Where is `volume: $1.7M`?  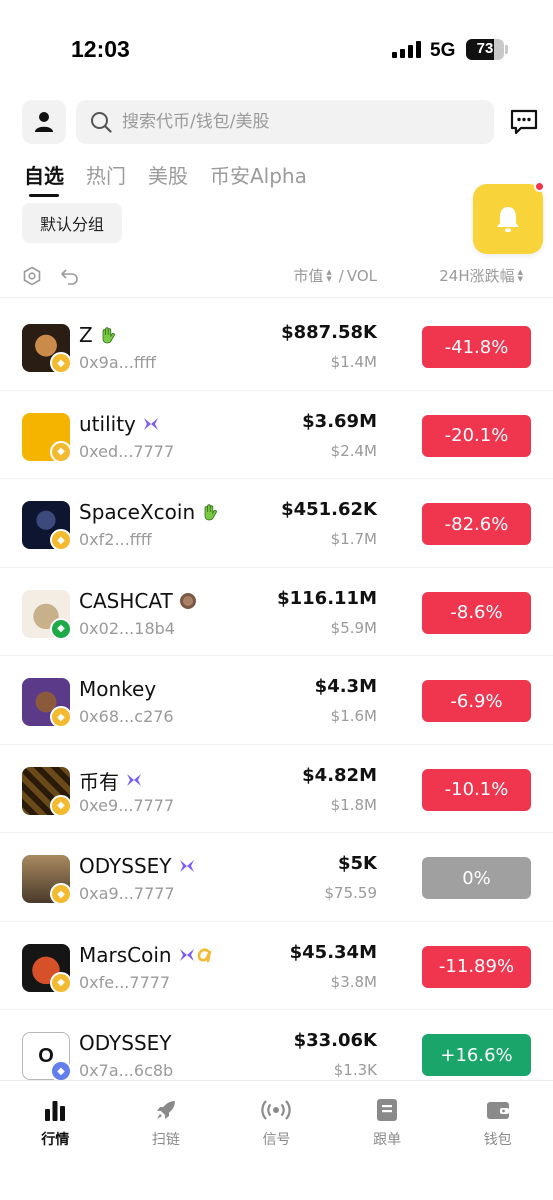 volume: $1.7M is located at coordinates (353, 539).